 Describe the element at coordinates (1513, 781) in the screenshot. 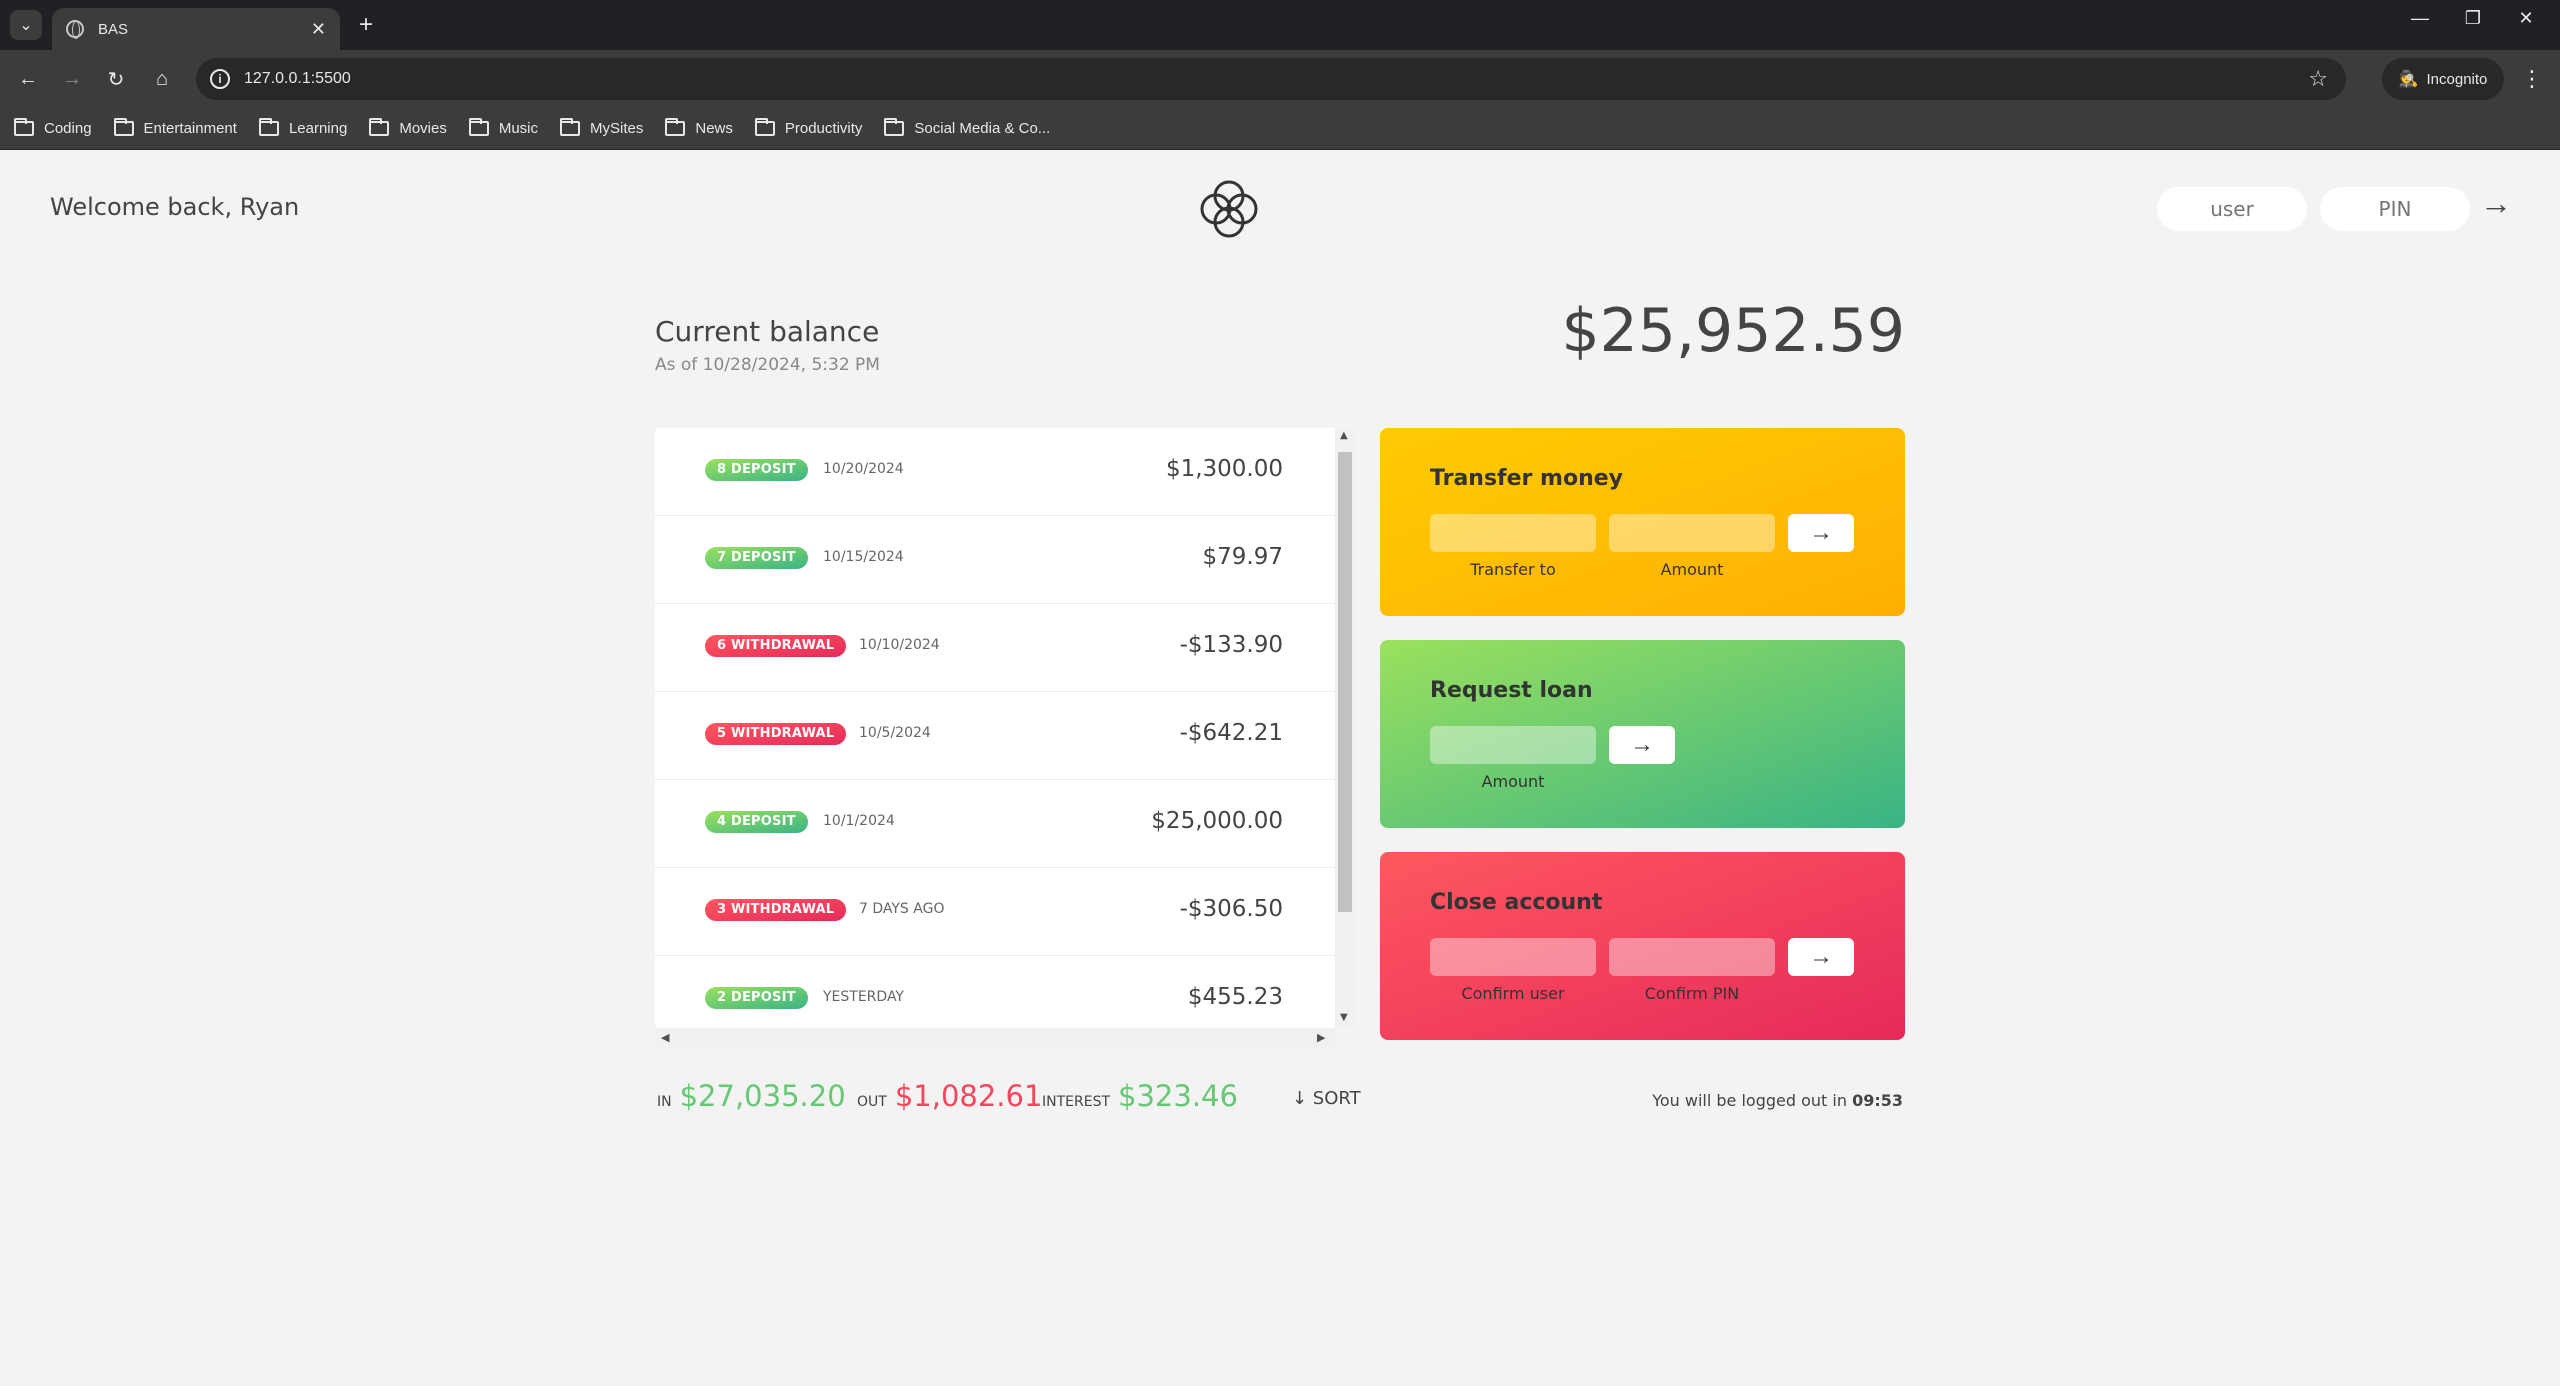

I see `loan-amount-label: Amount` at that location.